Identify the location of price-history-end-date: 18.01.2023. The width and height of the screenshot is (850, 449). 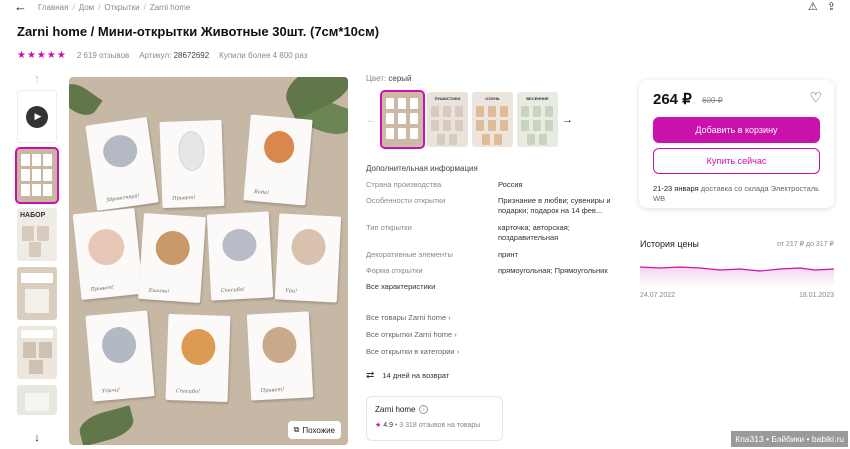
(816, 295).